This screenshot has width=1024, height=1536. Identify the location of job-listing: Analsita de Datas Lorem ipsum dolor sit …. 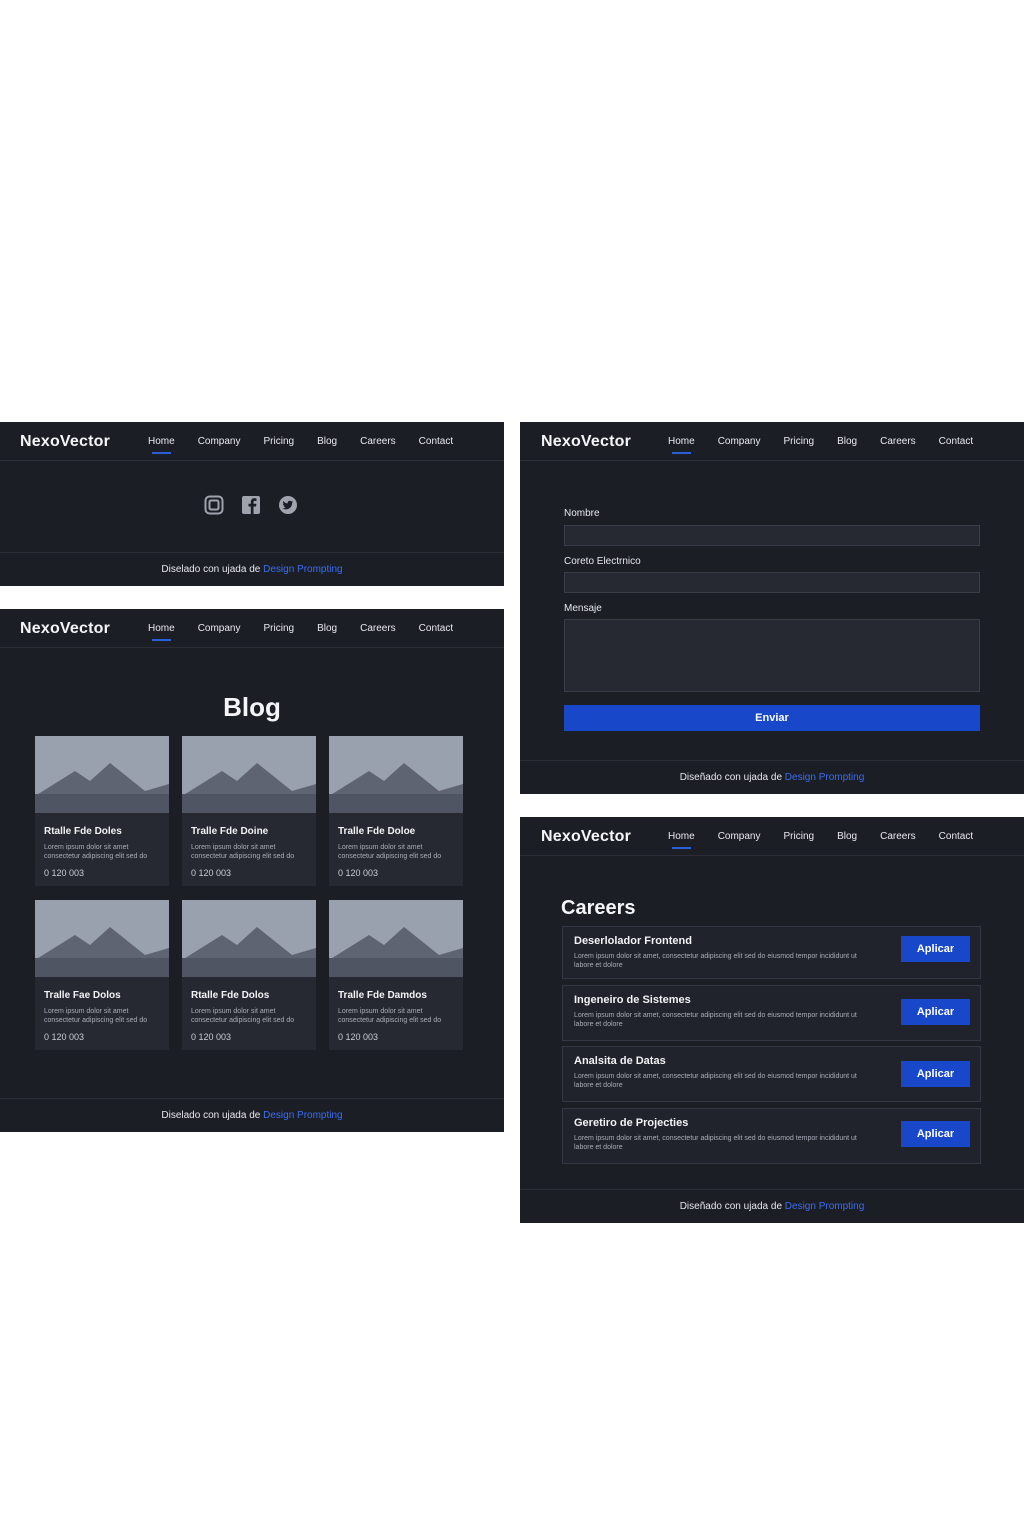
(771, 1074).